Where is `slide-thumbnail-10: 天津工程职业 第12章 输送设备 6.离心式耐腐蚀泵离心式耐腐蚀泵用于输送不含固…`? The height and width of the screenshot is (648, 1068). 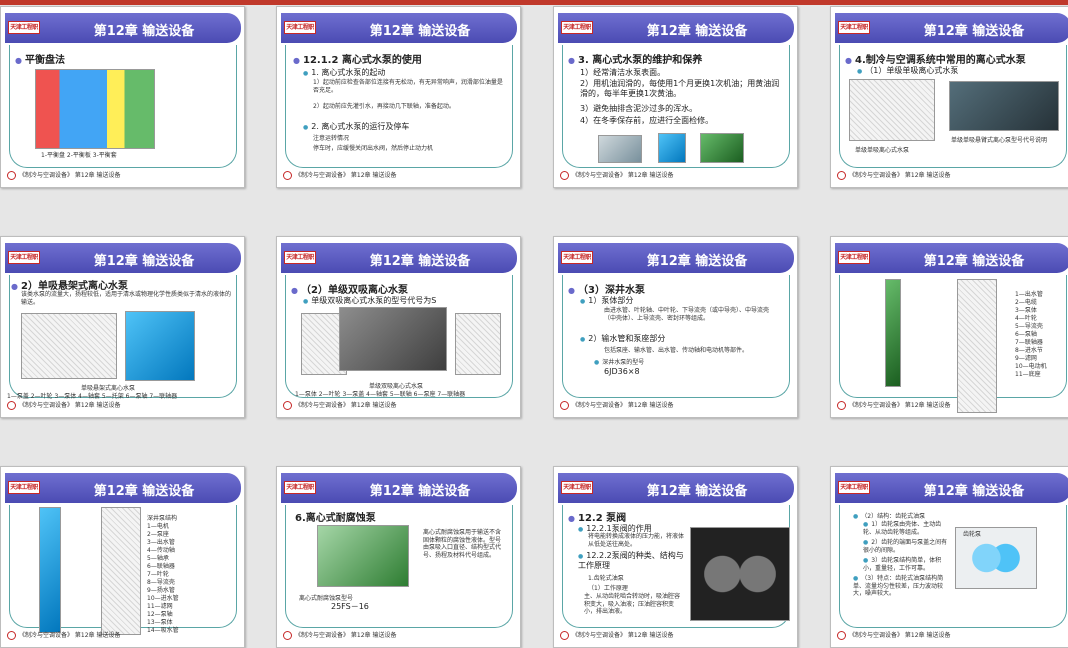
slide-thumbnail-10: 天津工程职业 第12章 输送设备 6.离心式耐腐蚀泵离心式耐腐蚀泵用于输送不含固… is located at coordinates (398, 557).